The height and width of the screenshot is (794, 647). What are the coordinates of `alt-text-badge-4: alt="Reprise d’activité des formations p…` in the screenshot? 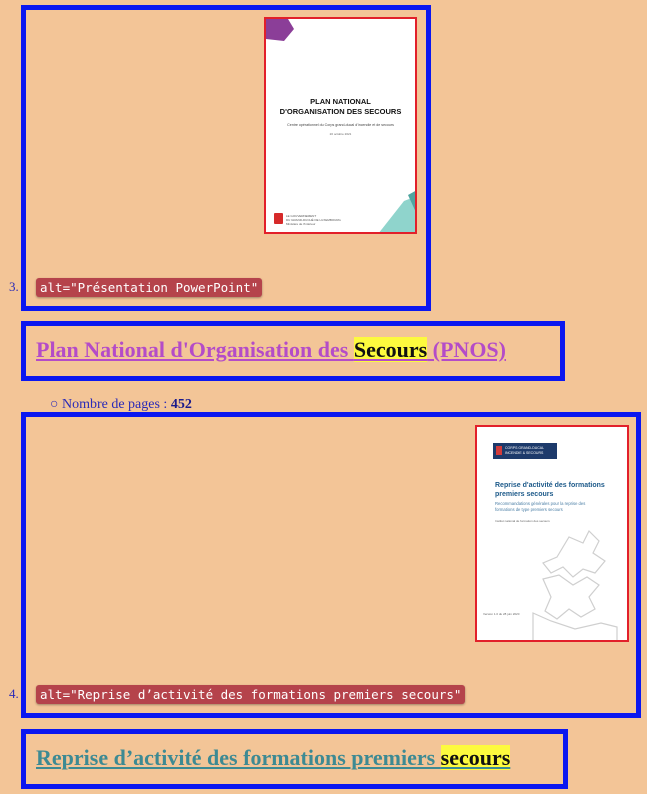 It's located at (251, 694).